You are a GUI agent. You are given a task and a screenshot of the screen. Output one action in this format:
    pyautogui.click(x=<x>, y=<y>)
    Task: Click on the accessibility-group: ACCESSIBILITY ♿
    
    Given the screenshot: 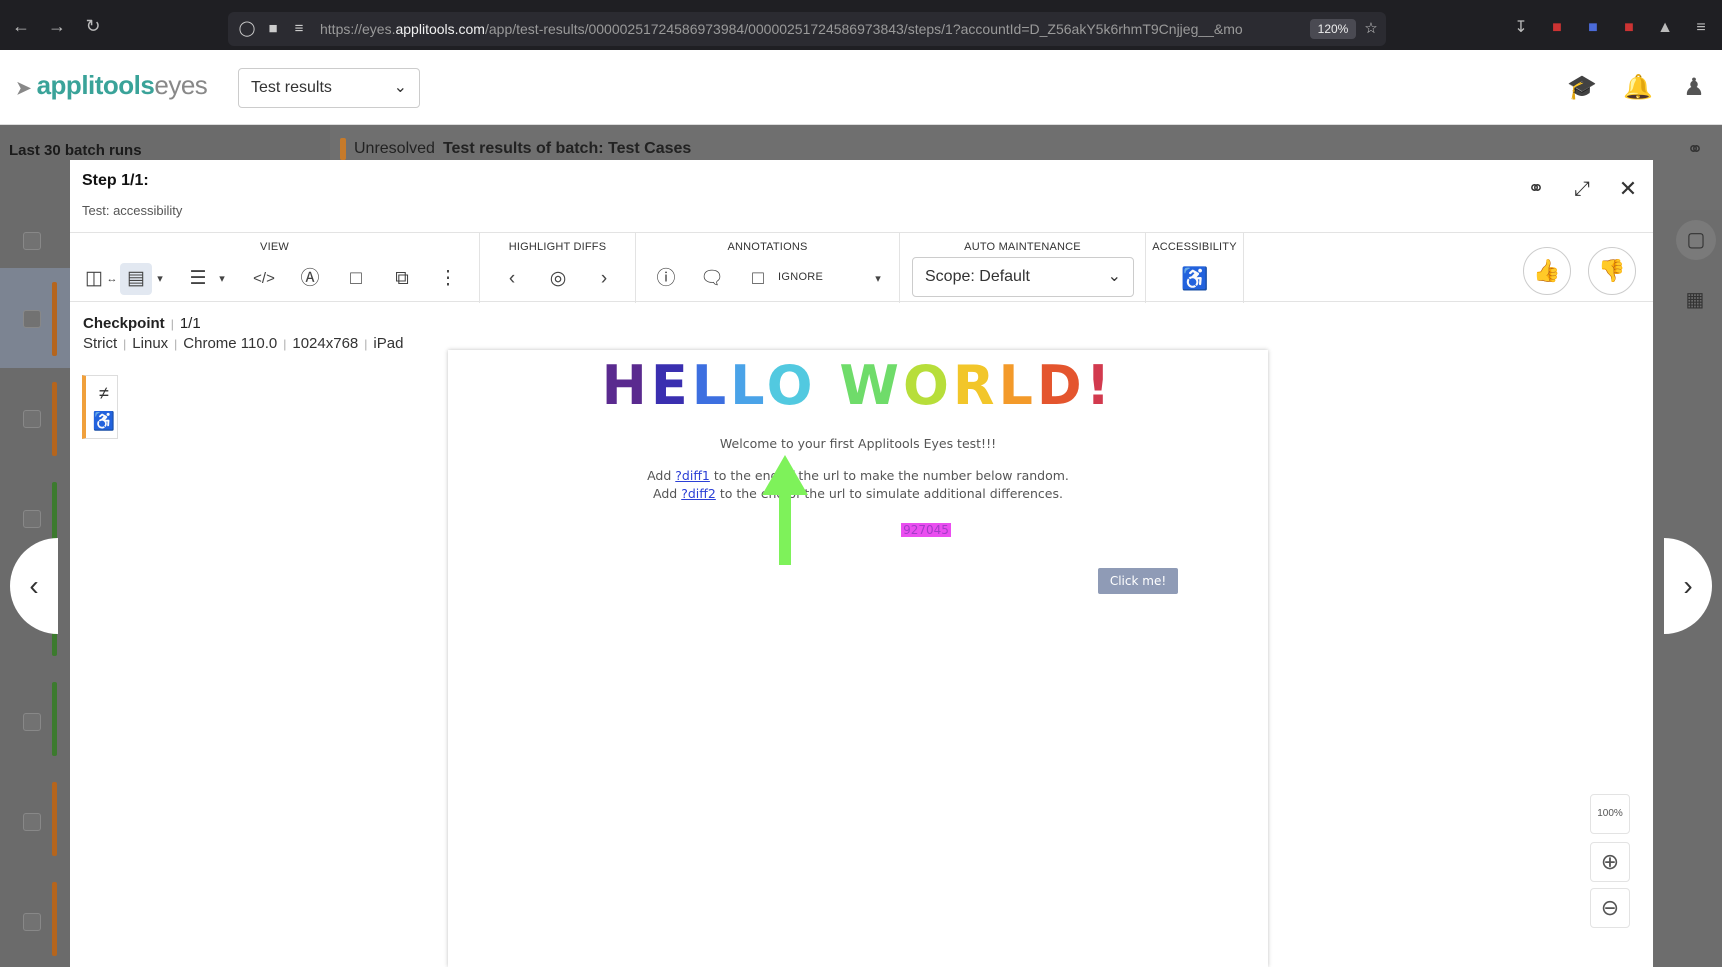 What is the action you would take?
    pyautogui.click(x=1195, y=268)
    